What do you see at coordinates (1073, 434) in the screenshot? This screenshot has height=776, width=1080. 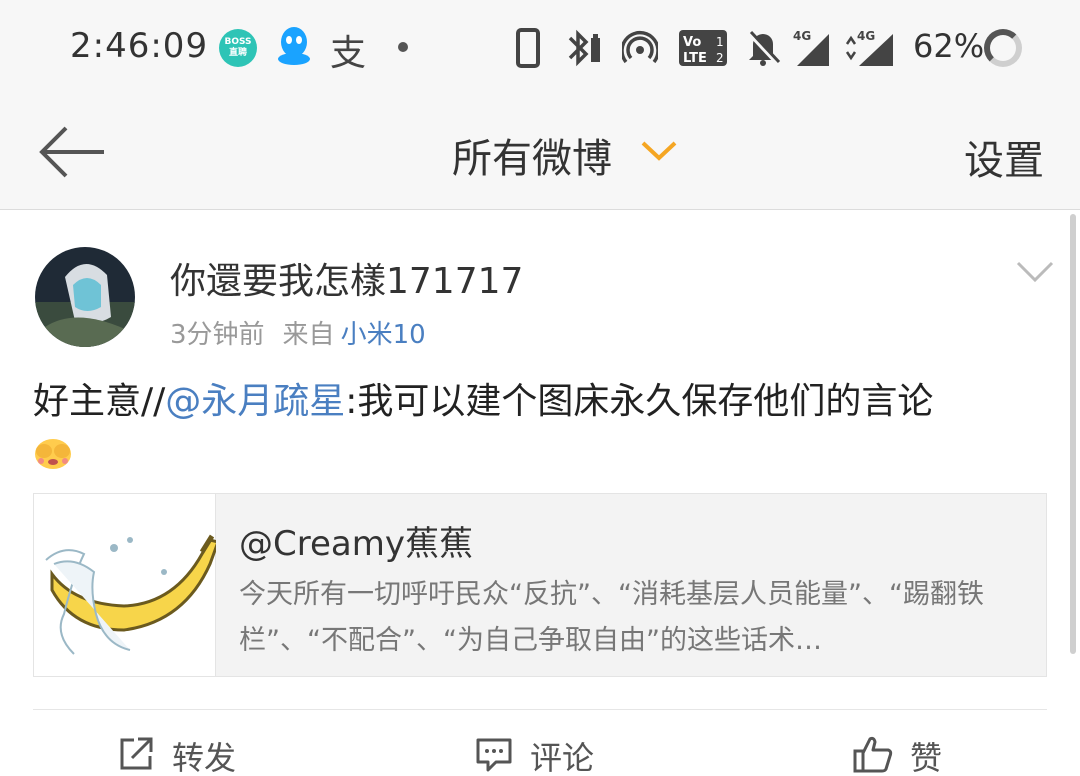 I see `scrollbar` at bounding box center [1073, 434].